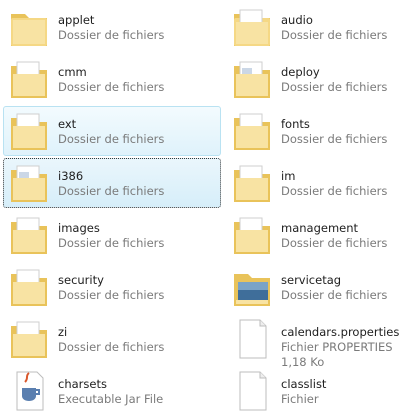 The height and width of the screenshot is (416, 407). I want to click on file-name: management, so click(320, 228).